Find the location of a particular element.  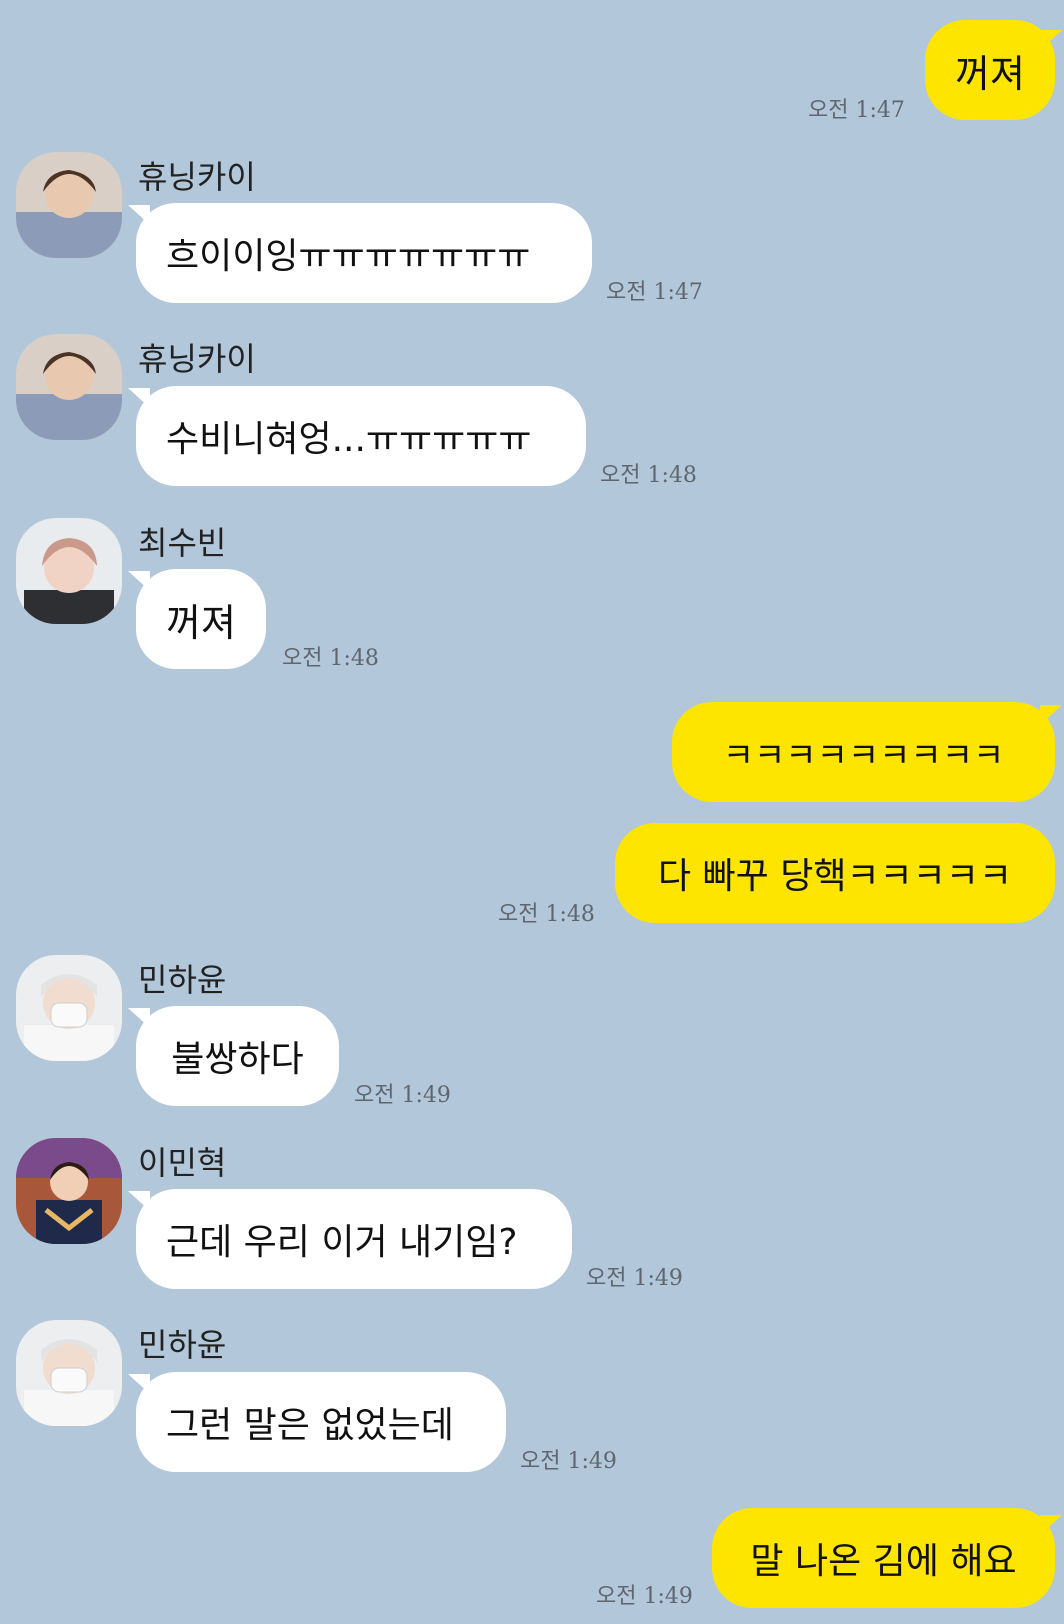

incoming-message-bubble: 꺼져 is located at coordinates (201, 619).